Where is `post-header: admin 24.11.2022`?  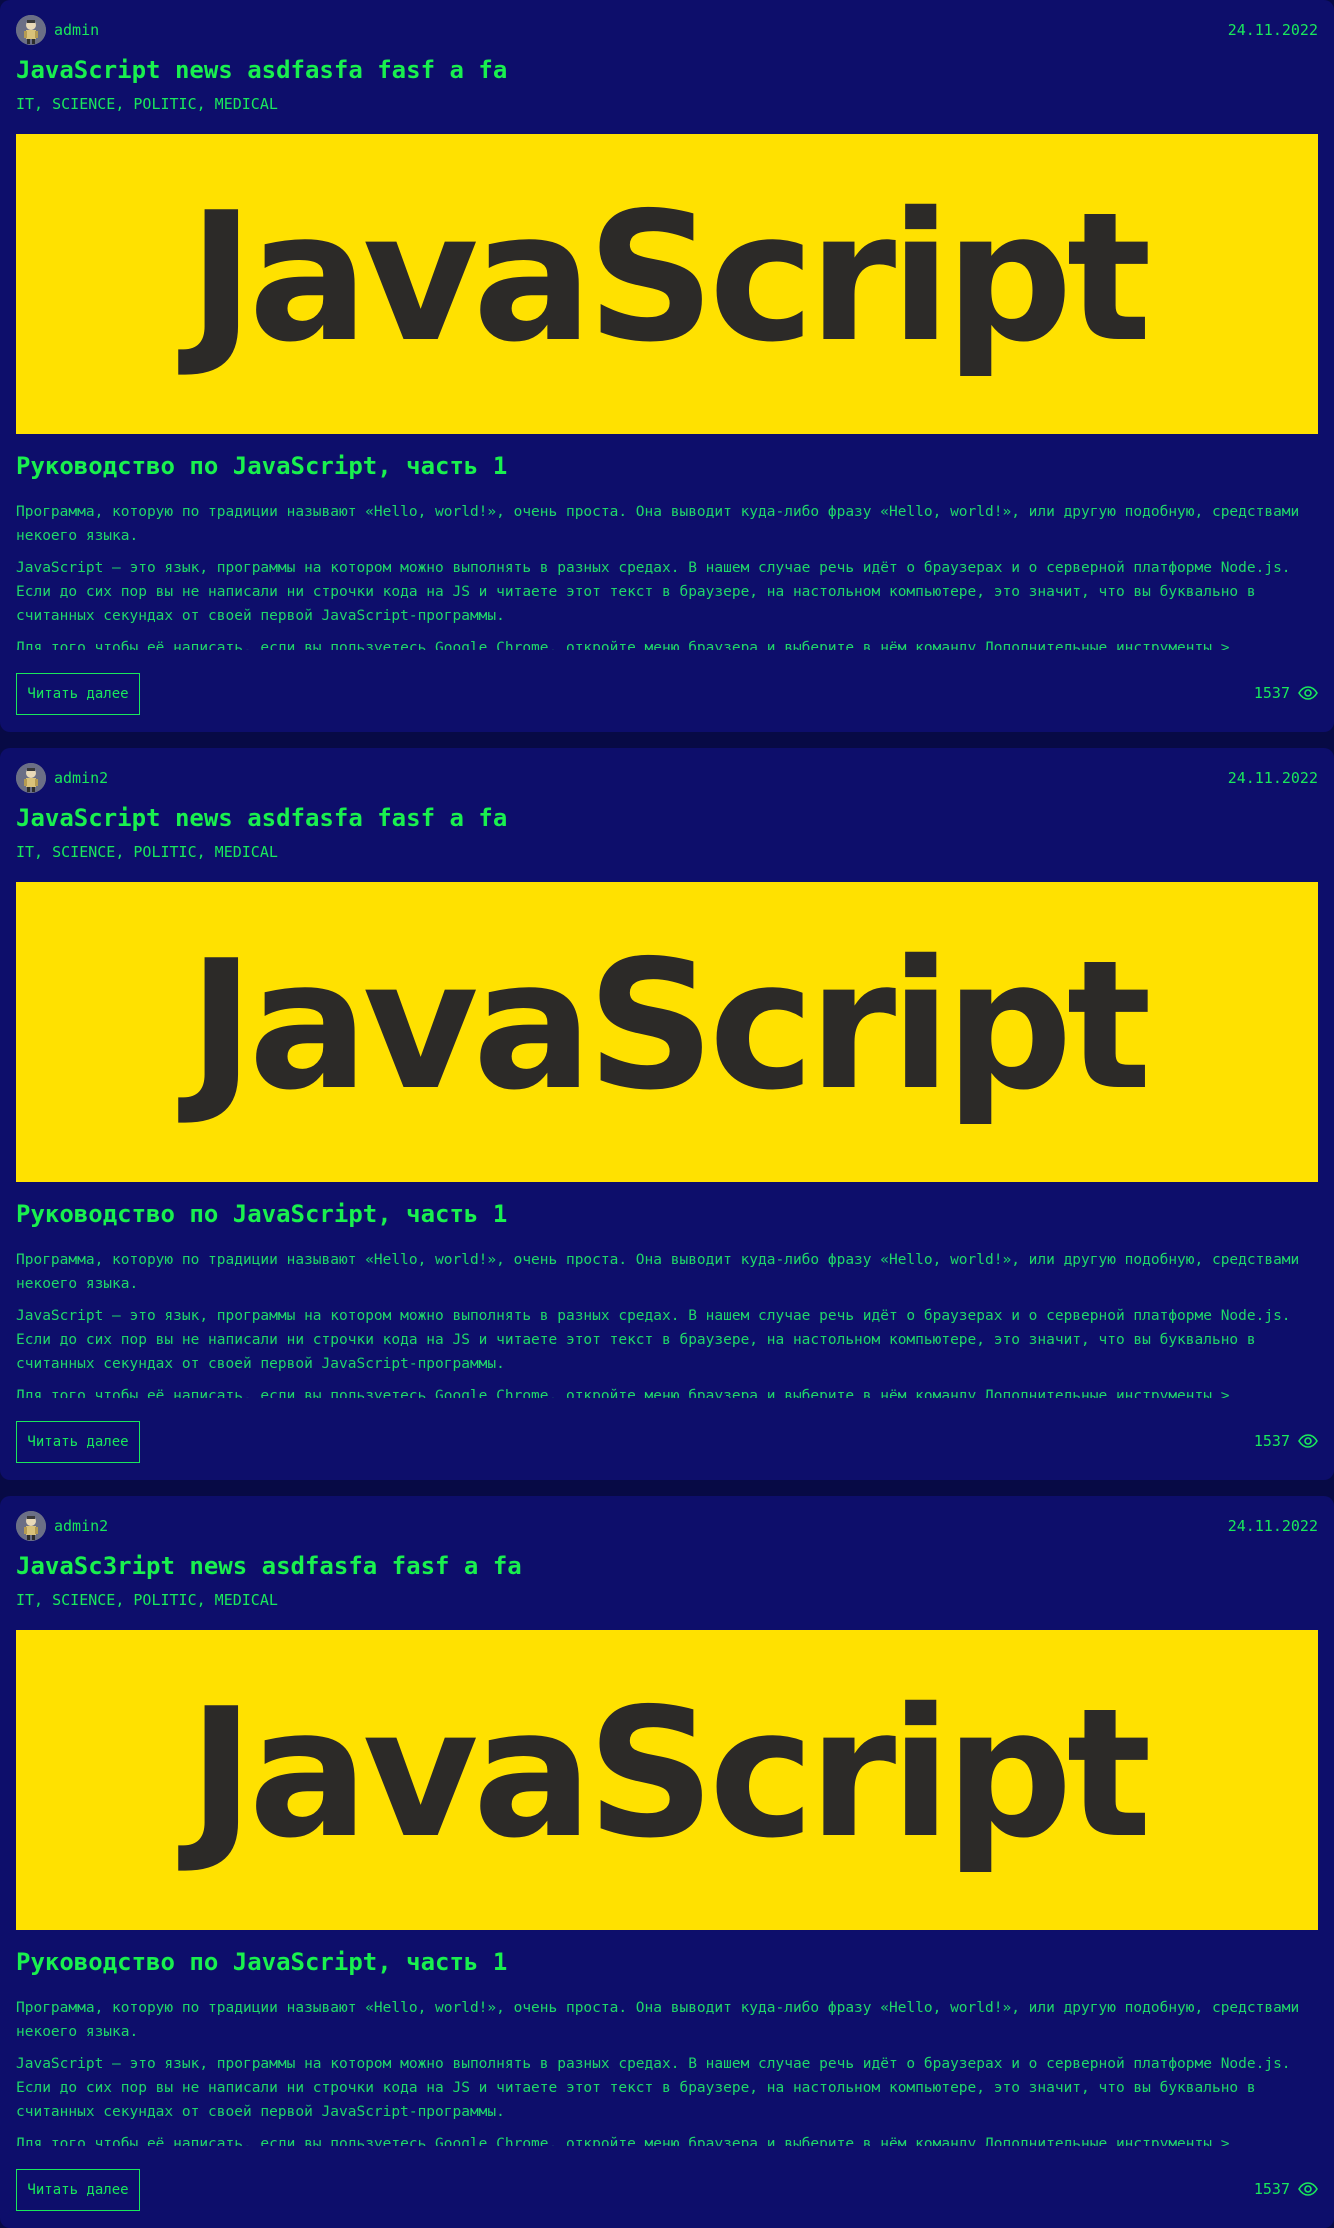 post-header: admin 24.11.2022 is located at coordinates (667, 30).